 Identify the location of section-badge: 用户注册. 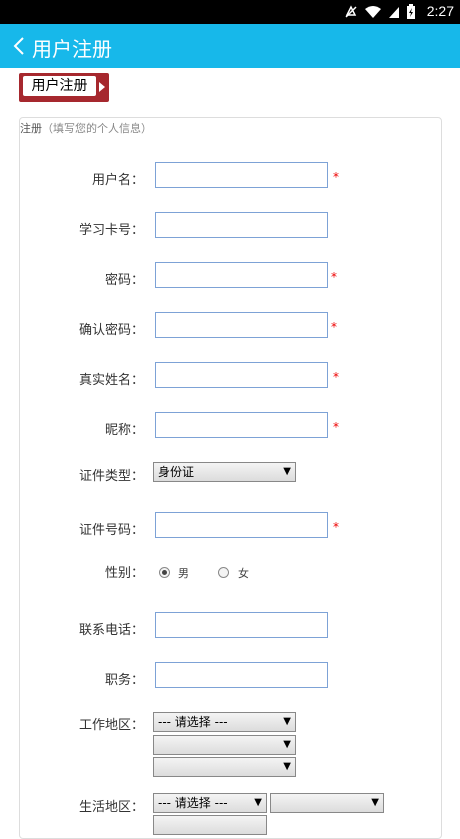
(64, 87).